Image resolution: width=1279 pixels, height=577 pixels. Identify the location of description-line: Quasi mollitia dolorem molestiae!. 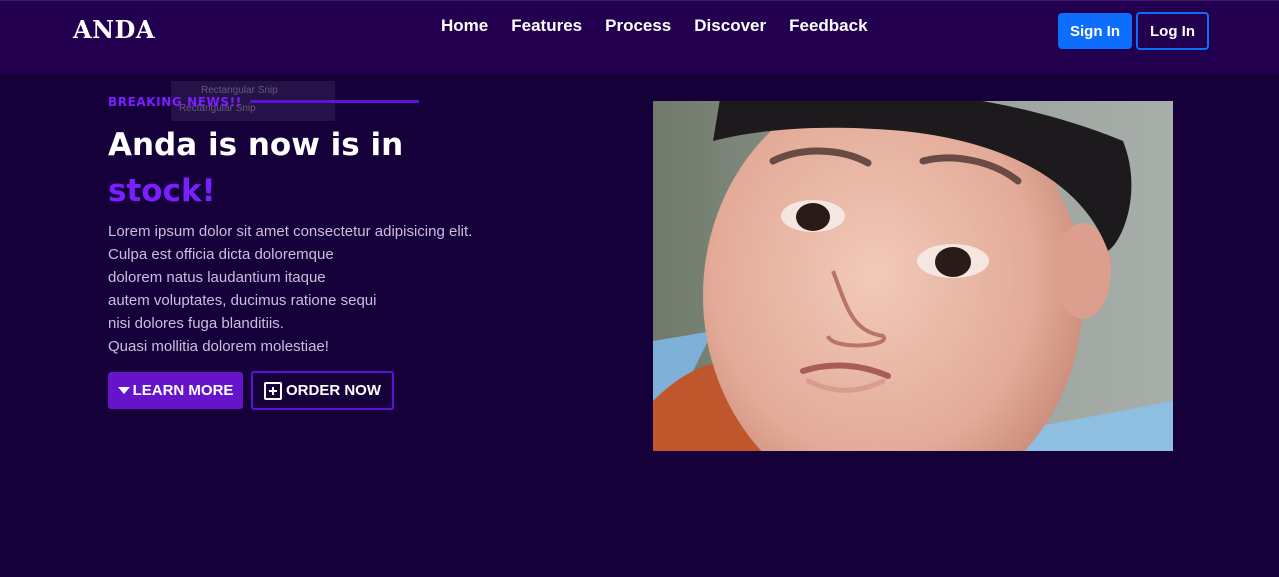
(218, 346).